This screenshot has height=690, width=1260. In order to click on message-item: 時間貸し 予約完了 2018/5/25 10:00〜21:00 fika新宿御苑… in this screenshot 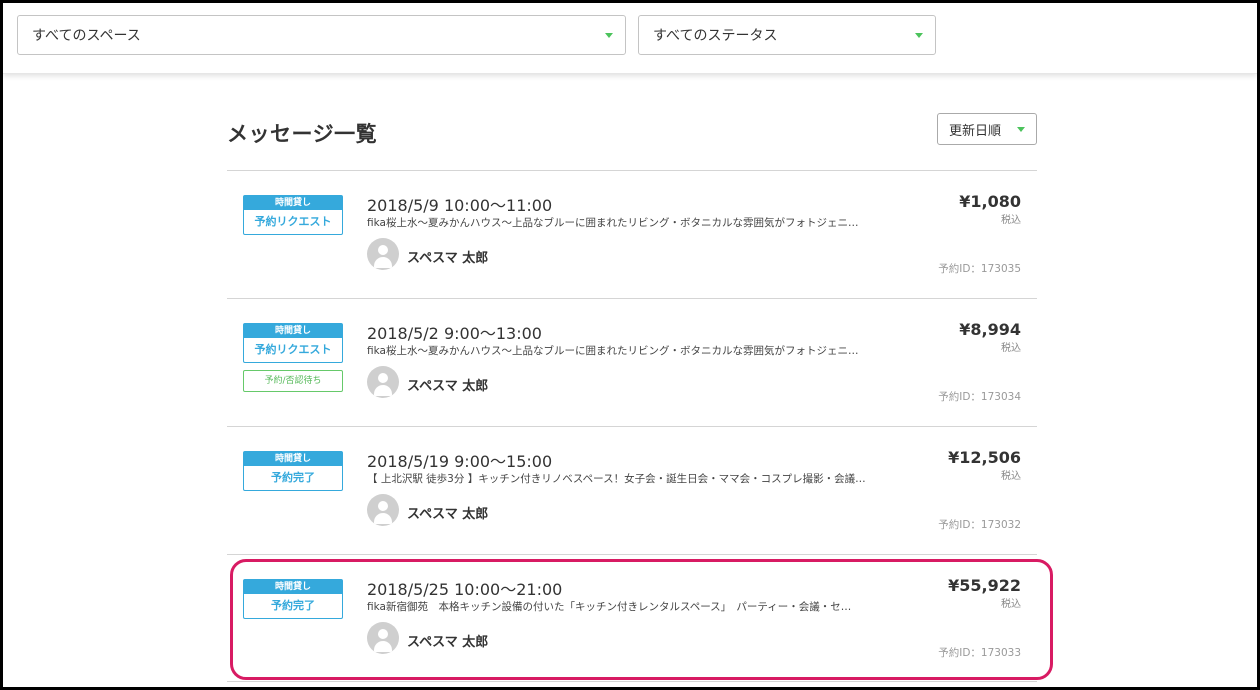, I will do `click(632, 618)`.